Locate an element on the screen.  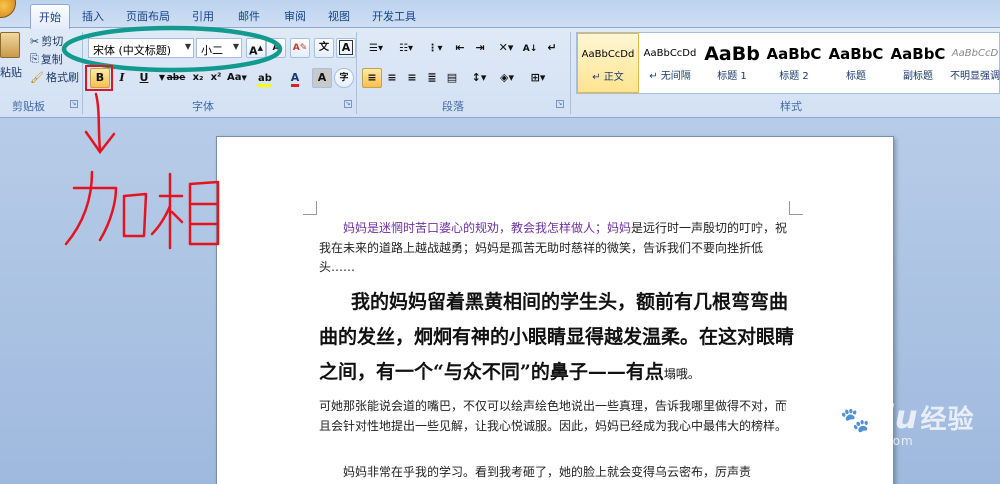
pilcrow-icon: ↵ is located at coordinates (552, 47).